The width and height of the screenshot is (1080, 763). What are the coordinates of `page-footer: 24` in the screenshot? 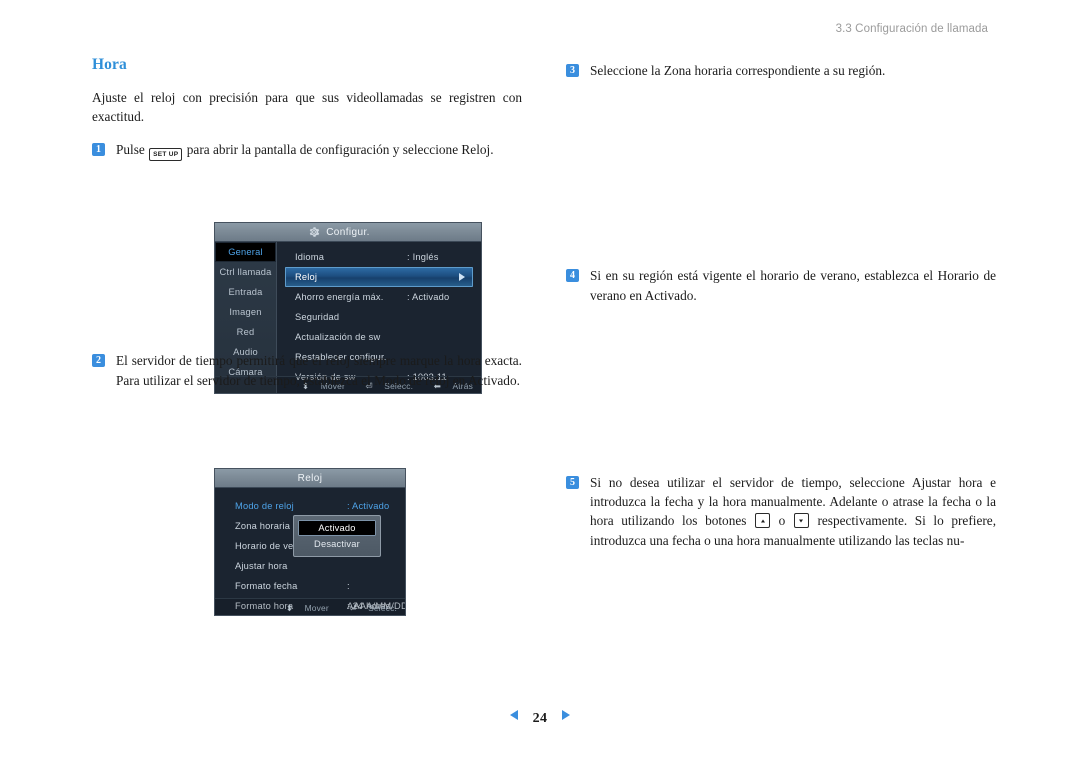 It's located at (540, 718).